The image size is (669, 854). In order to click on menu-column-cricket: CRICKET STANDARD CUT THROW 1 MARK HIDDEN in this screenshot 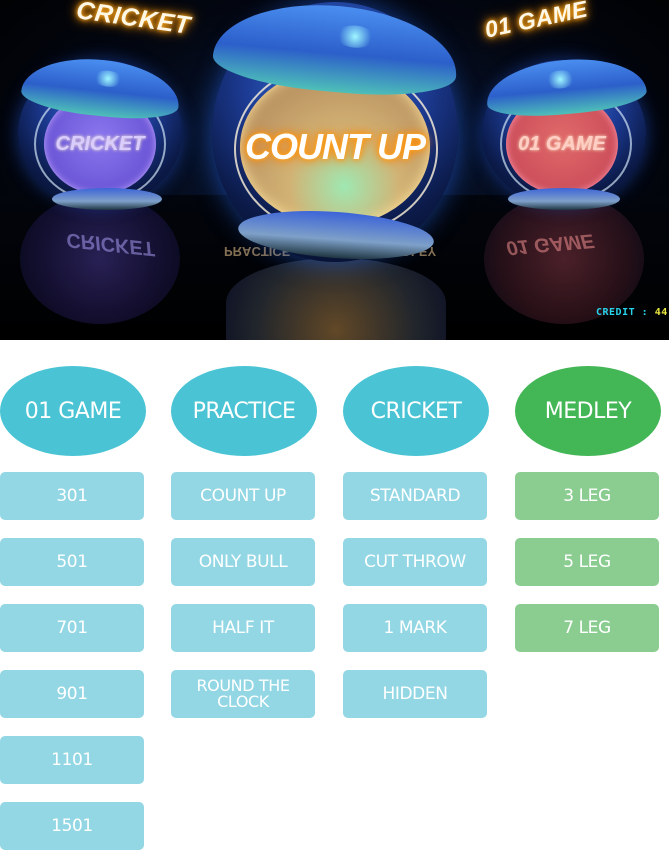, I will do `click(416, 542)`.